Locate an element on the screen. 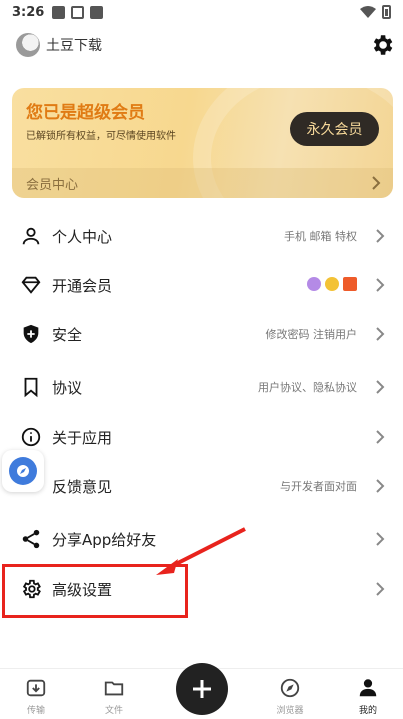 The height and width of the screenshot is (719, 403). menu-hint: 修改密码 注销用户 is located at coordinates (311, 334).